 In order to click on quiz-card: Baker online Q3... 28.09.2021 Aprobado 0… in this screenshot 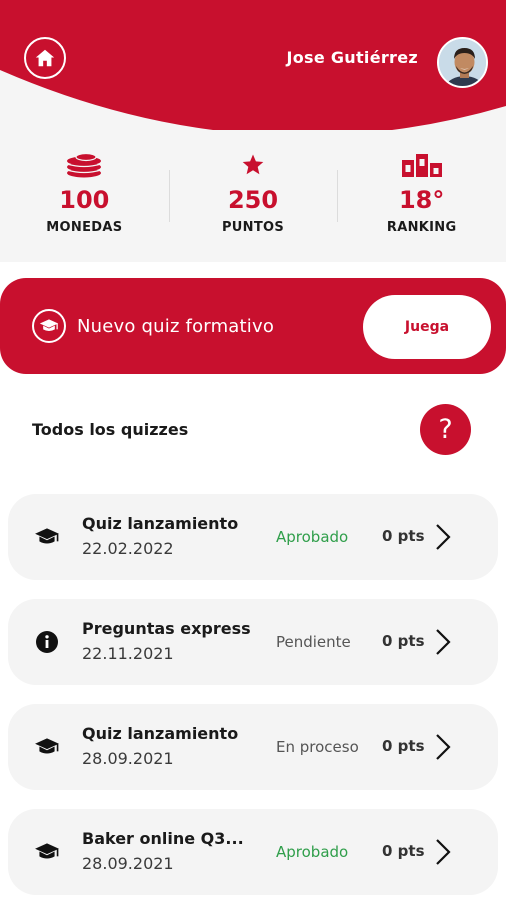, I will do `click(253, 852)`.